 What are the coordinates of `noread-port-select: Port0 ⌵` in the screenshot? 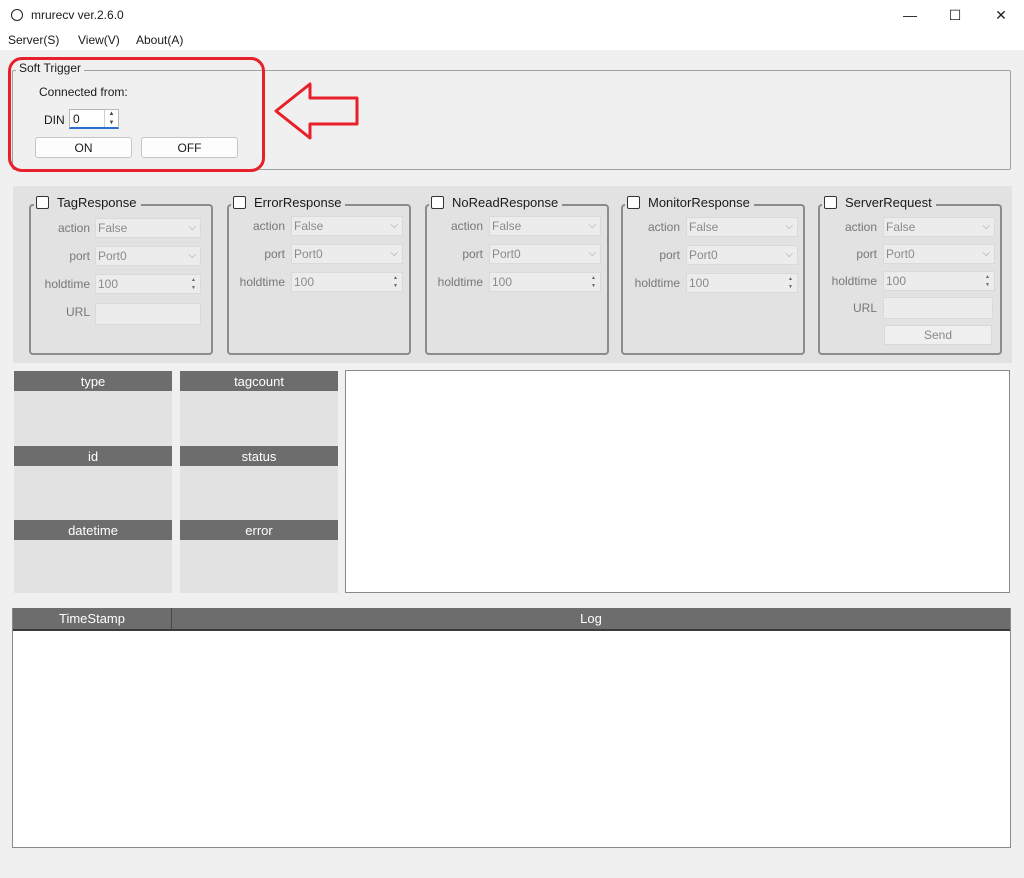 It's located at (545, 254).